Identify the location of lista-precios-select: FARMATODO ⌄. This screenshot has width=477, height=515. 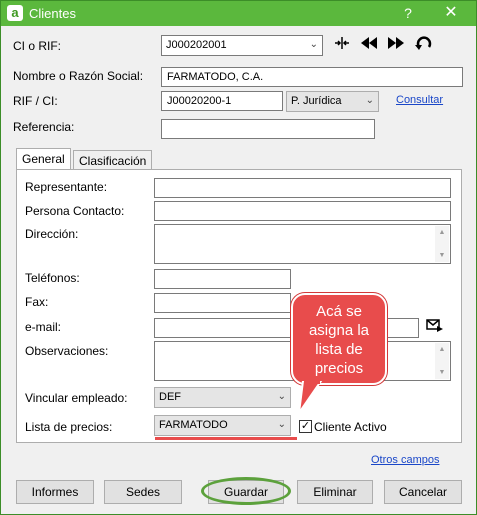
(222, 425).